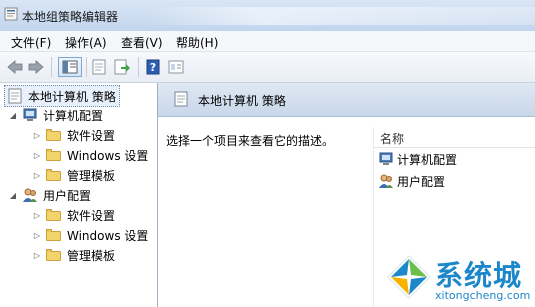 The width and height of the screenshot is (535, 307). Describe the element at coordinates (99, 67) in the screenshot. I see `properties-icon` at that location.